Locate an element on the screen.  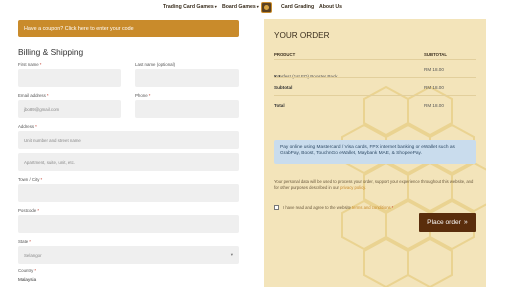
order-title: YOUR ORDER is located at coordinates (302, 35).